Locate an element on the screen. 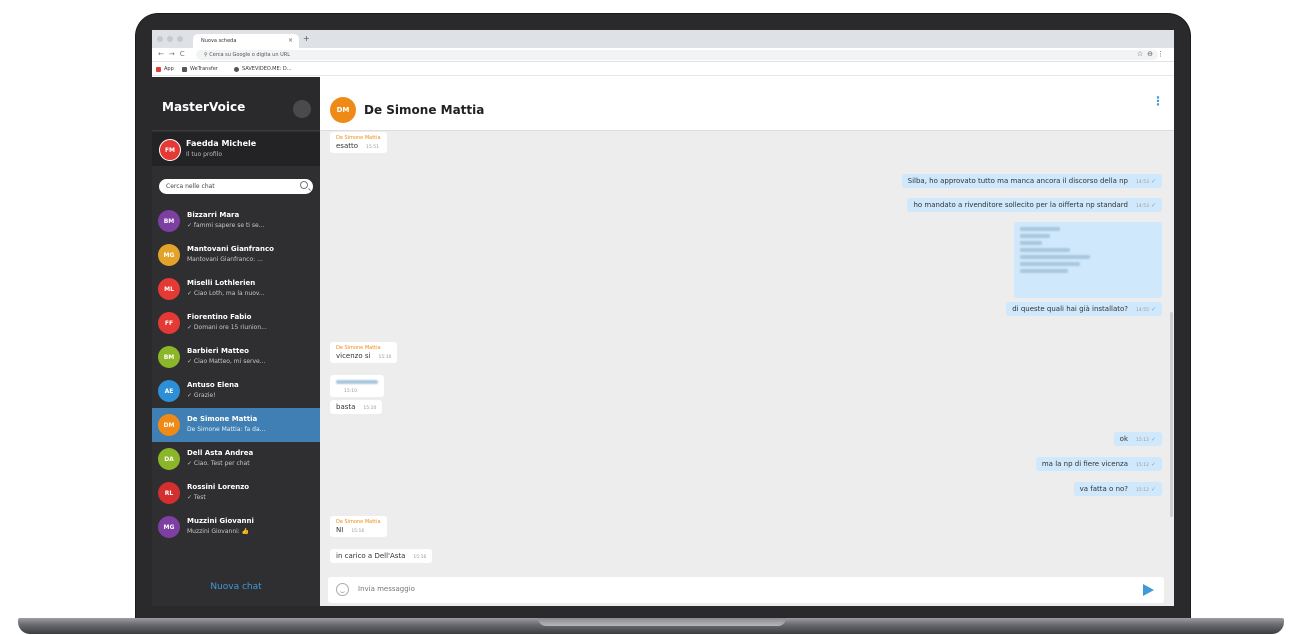 Image resolution: width=1301 pixels, height=635 pixels. profile-name: Faedda Michele is located at coordinates (221, 143).